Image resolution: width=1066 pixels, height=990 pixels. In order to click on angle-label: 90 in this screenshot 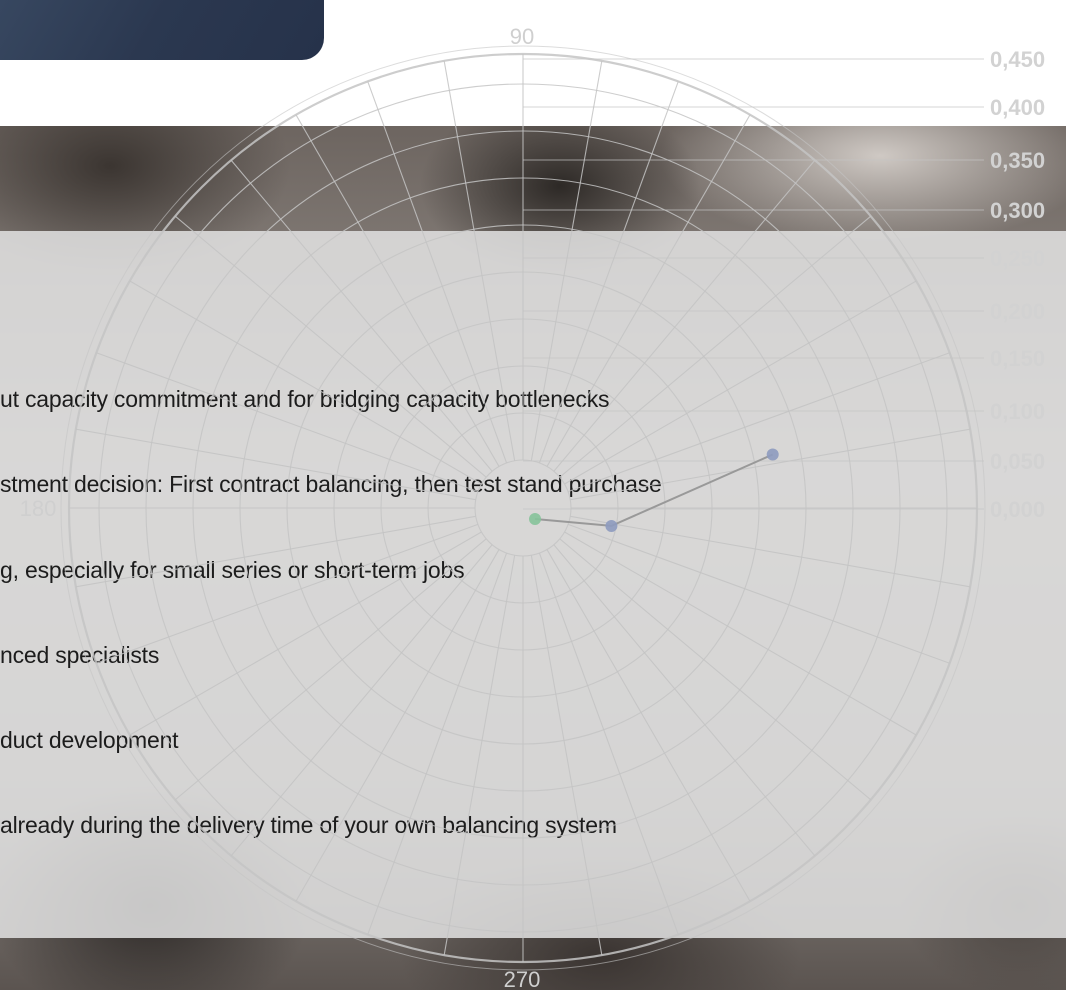, I will do `click(522, 36)`.